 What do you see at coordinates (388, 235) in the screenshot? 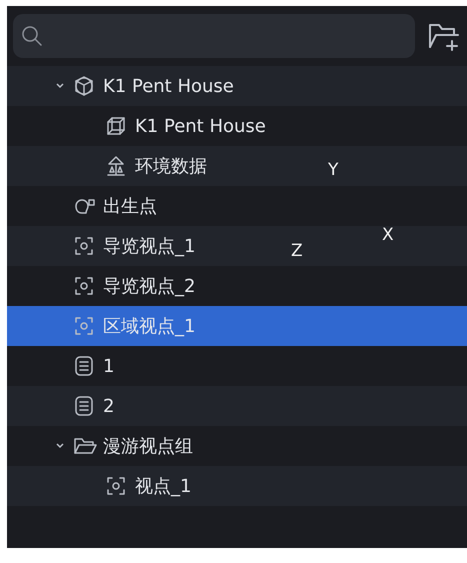
I see `axis-label: X` at bounding box center [388, 235].